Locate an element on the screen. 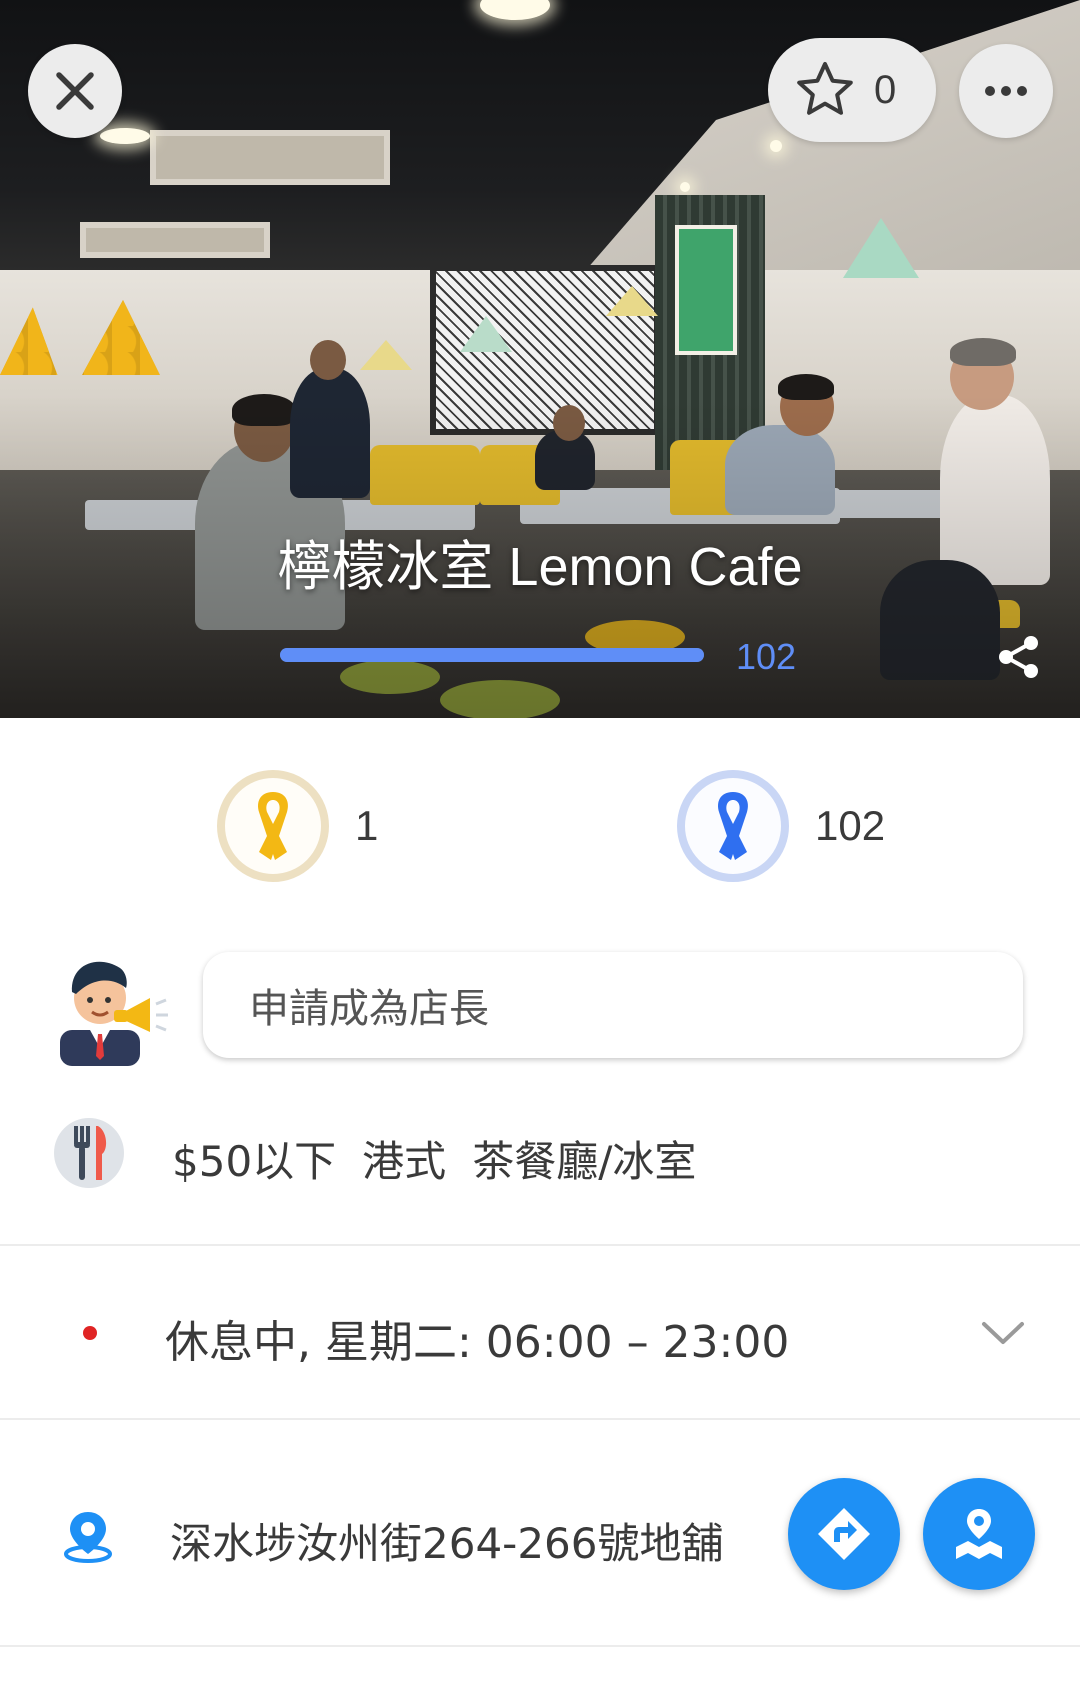  rating-progress-bar is located at coordinates (492, 655).